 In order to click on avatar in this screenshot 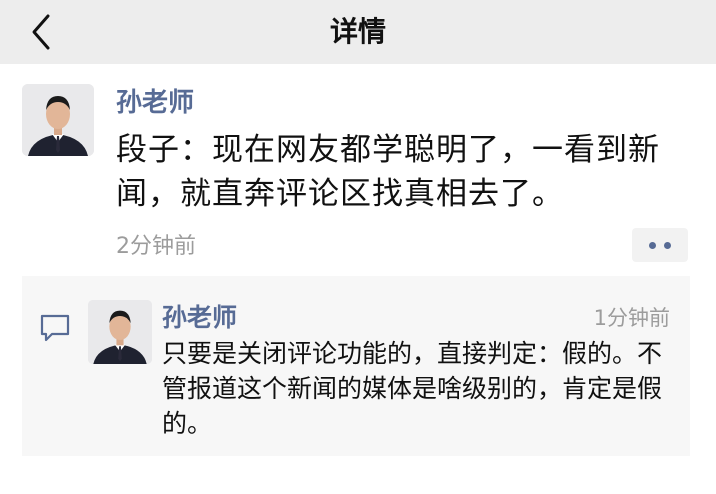, I will do `click(58, 120)`.